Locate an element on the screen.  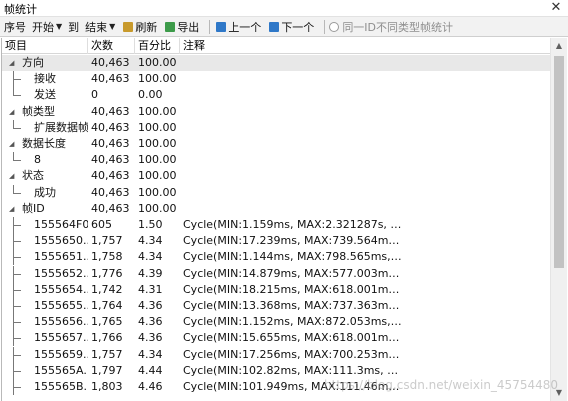
vertical-scrollbar: ▲ ▼ is located at coordinates (558, 219).